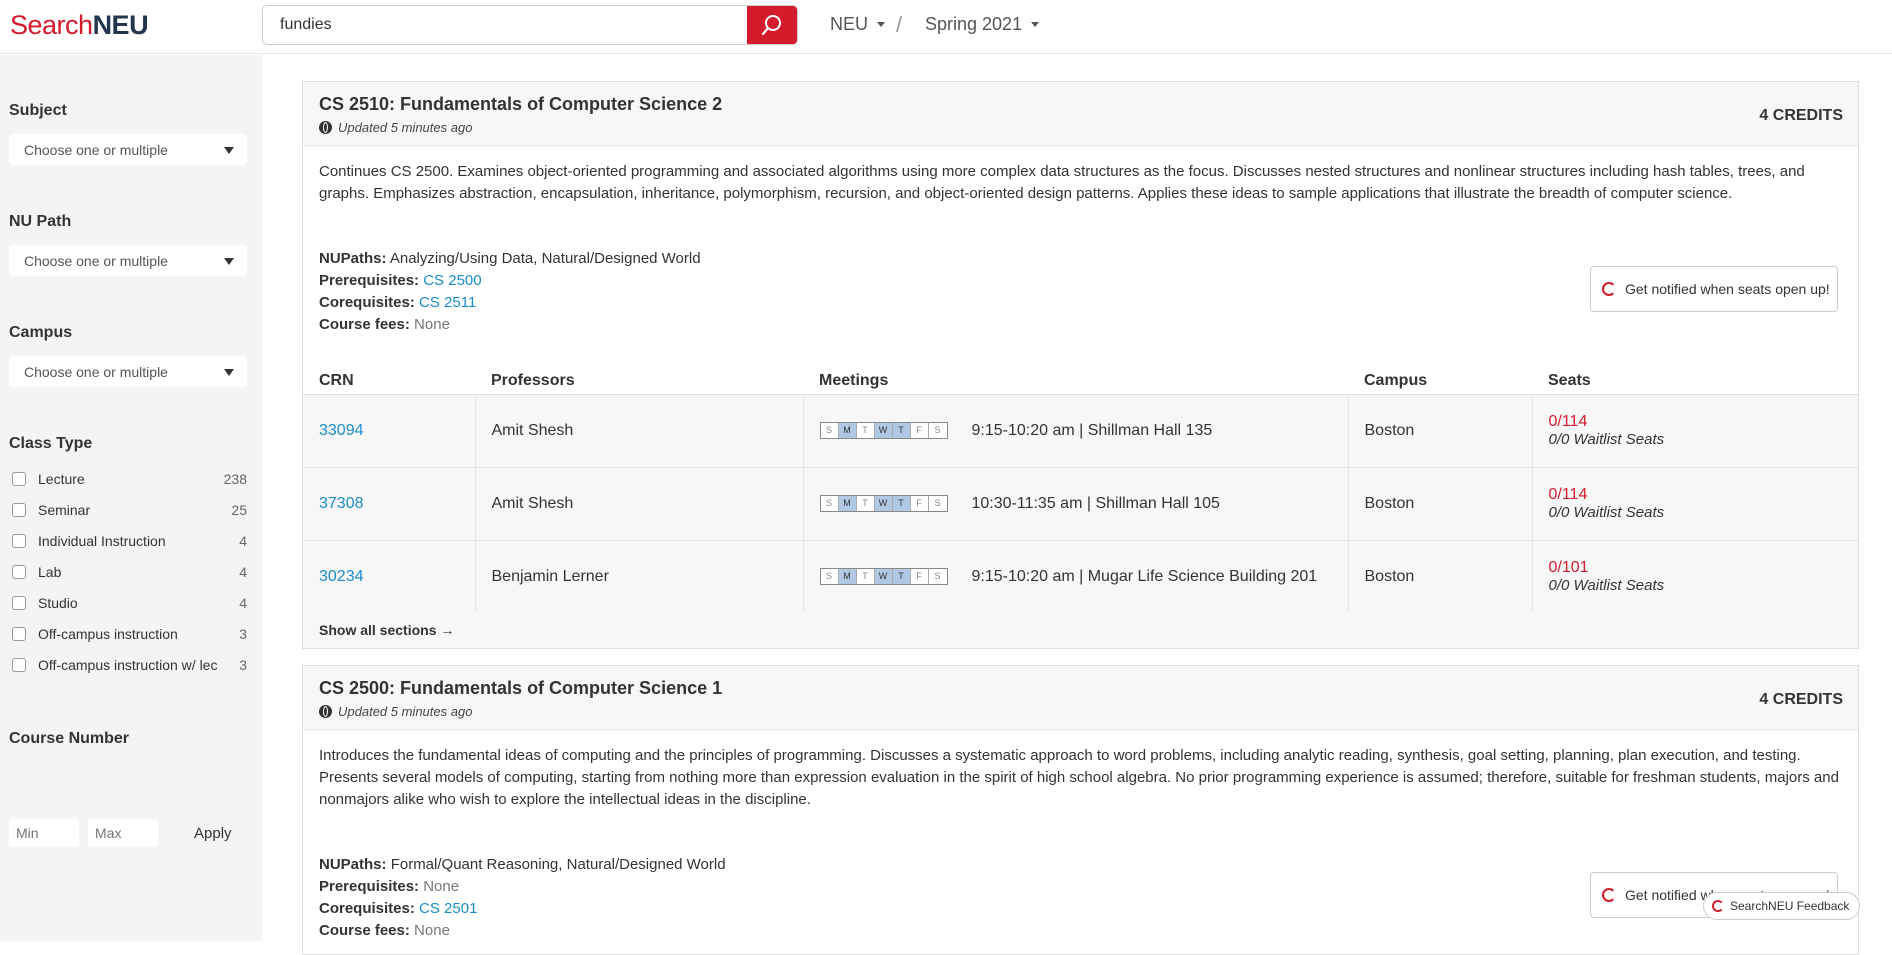  Describe the element at coordinates (325, 711) in the screenshot. I see `globe-icon` at that location.